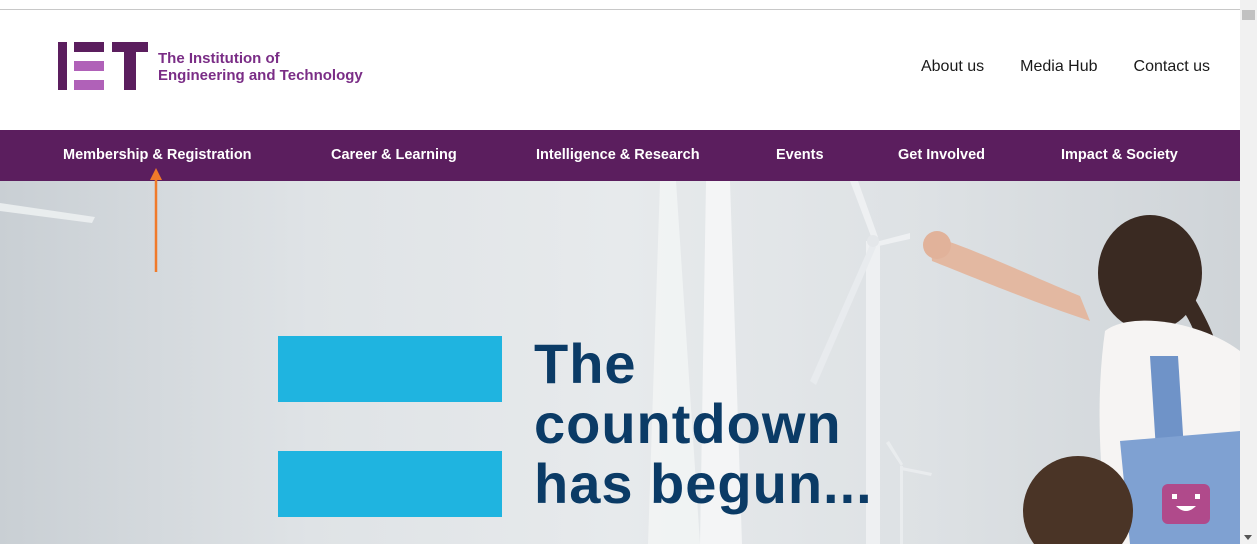 The image size is (1257, 544). Describe the element at coordinates (156, 220) in the screenshot. I see `annotation-arrow-up-icon` at that location.